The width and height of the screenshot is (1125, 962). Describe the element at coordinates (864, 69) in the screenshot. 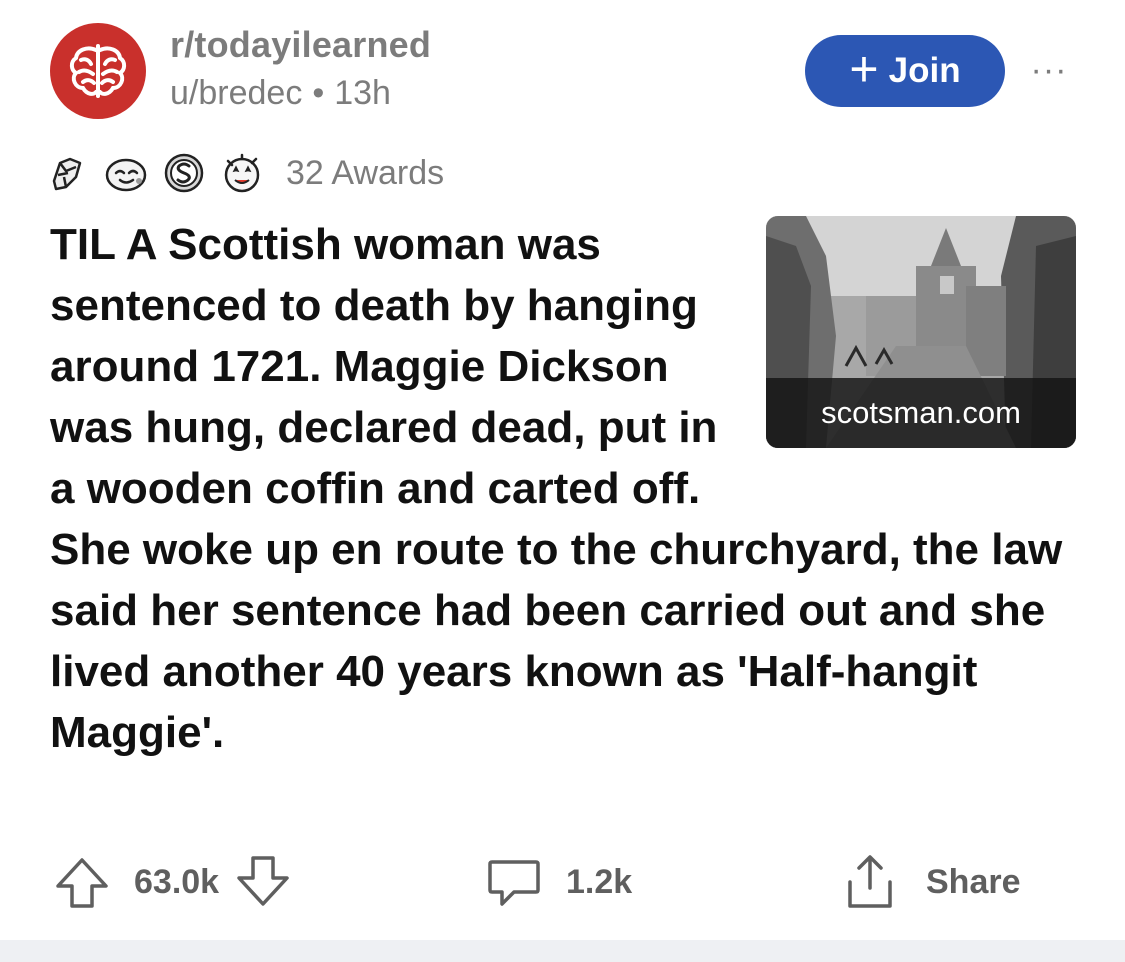

I see `plus-icon: +` at that location.